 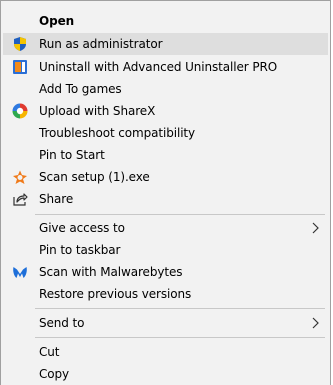 I want to click on menu-item-copy: Copy, so click(x=165, y=374).